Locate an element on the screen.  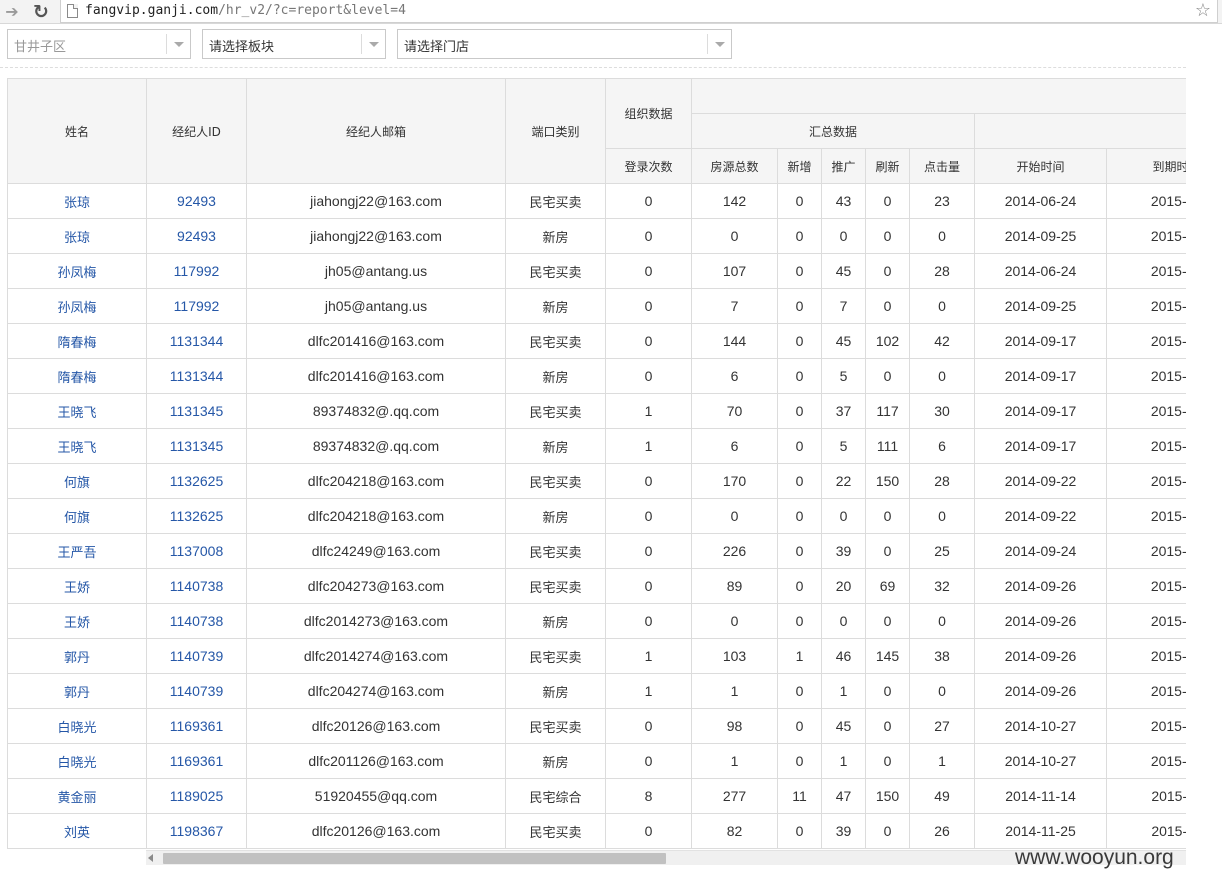
cell-new: 11 is located at coordinates (799, 796).